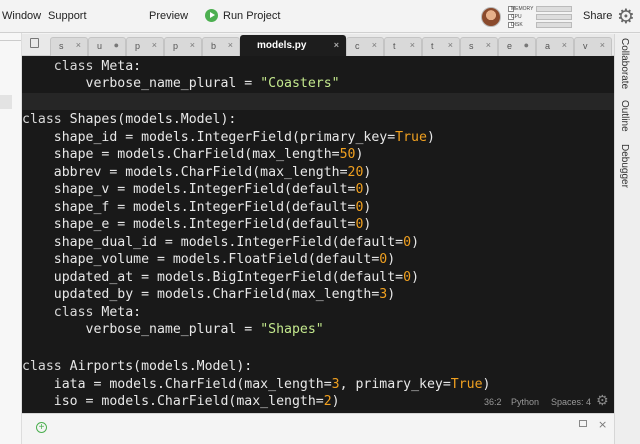 The image size is (640, 444). Describe the element at coordinates (251, 16) in the screenshot. I see `run-project-button: Run Project` at that location.